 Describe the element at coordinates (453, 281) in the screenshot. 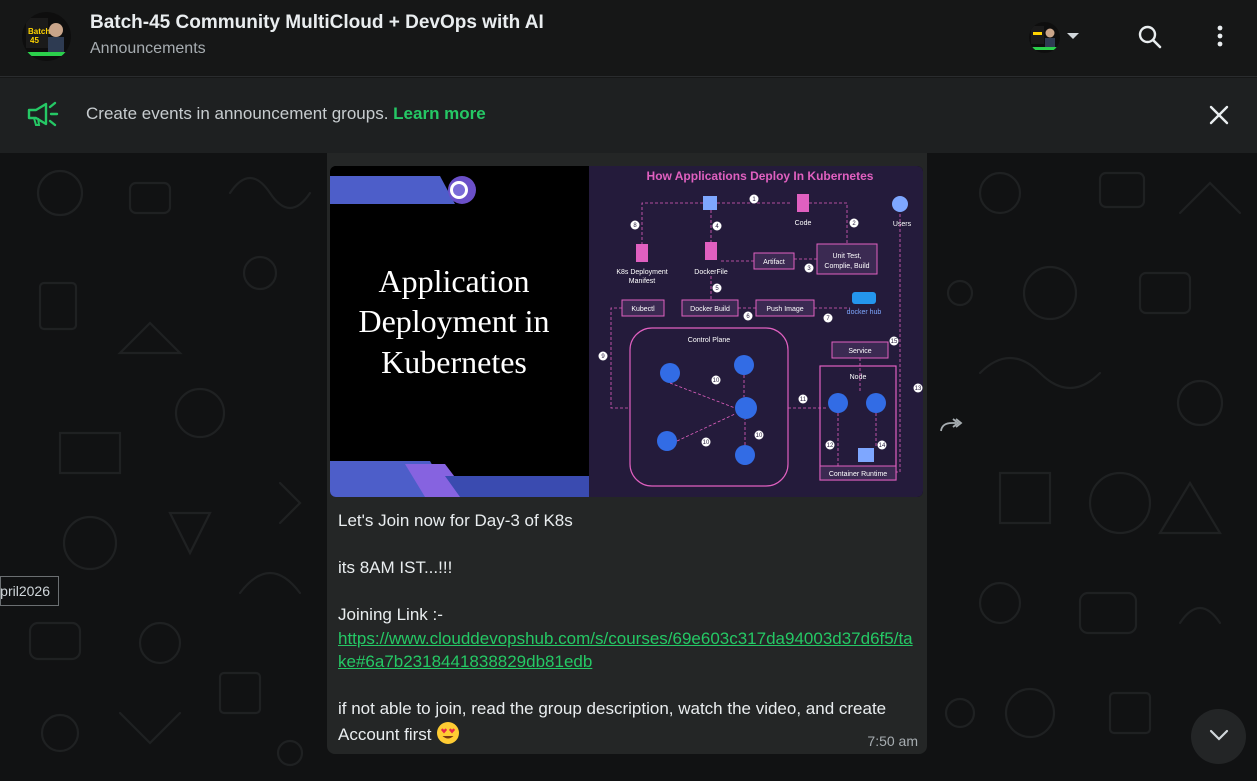

I see `poster-title-line-1: Application` at that location.